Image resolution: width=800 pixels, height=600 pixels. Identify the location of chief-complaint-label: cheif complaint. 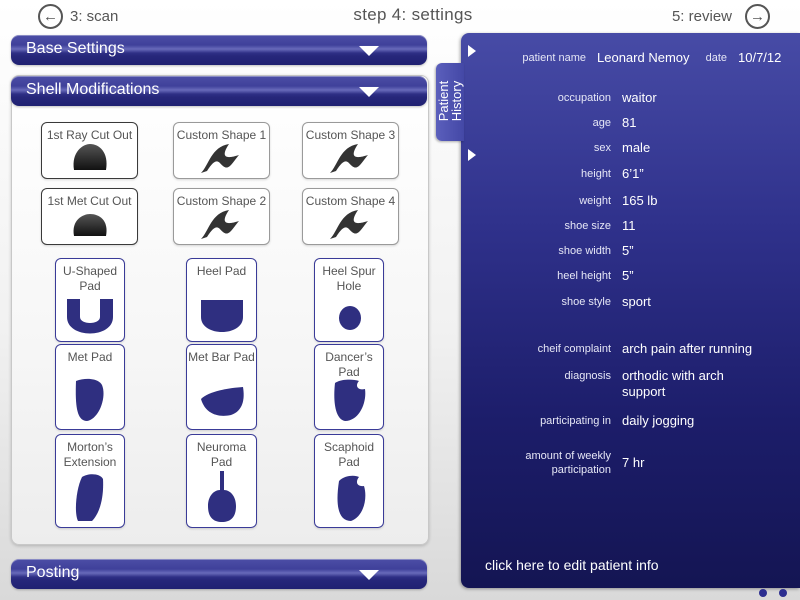
(574, 349).